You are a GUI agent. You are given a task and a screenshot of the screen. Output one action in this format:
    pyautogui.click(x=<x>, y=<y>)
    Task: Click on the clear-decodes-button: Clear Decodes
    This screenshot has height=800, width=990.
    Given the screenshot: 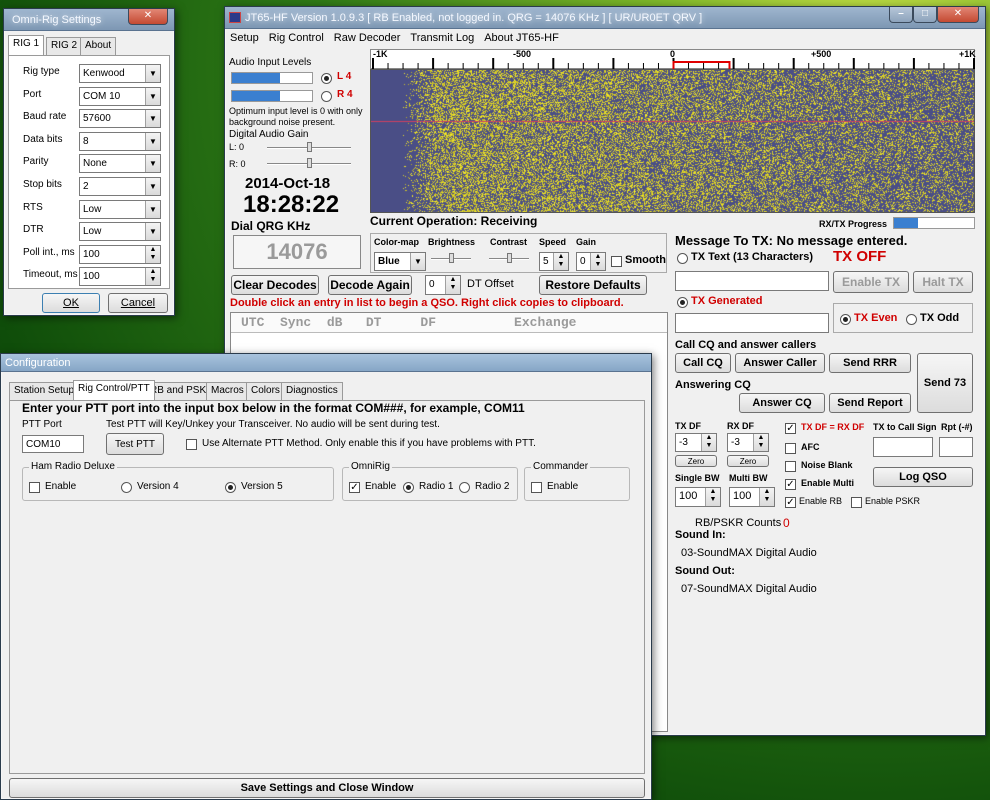 What is the action you would take?
    pyautogui.click(x=275, y=285)
    